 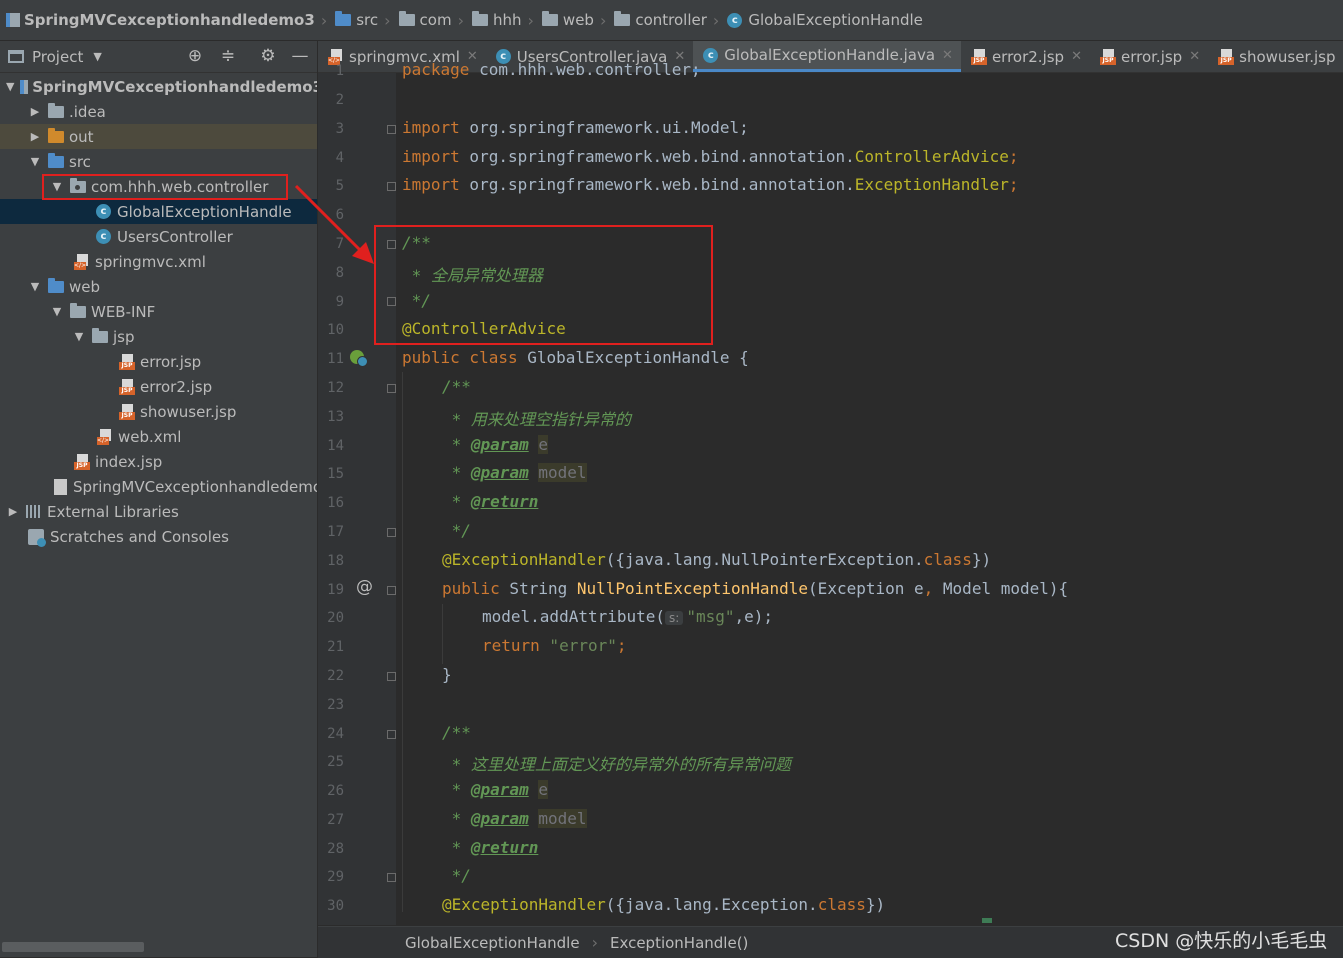 I want to click on tree-item-web: ▼ web, so click(x=158, y=286).